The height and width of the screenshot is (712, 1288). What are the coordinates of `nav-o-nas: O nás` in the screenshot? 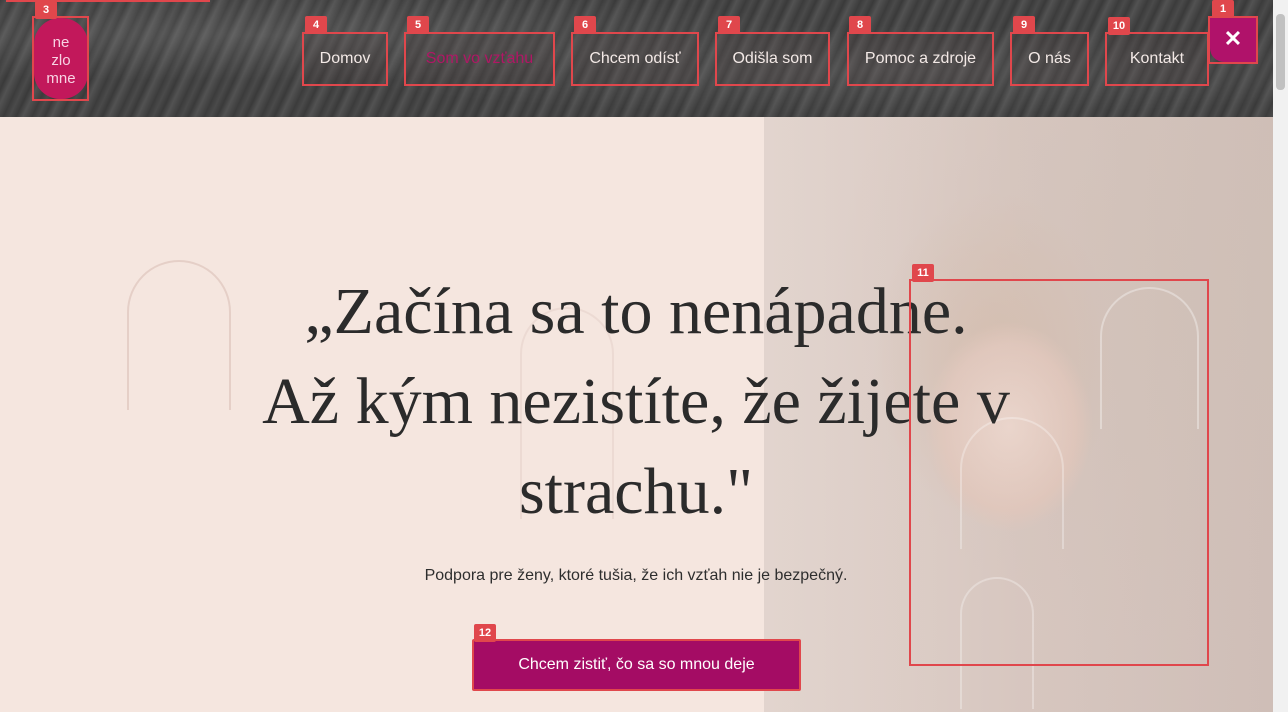 It's located at (1049, 59).